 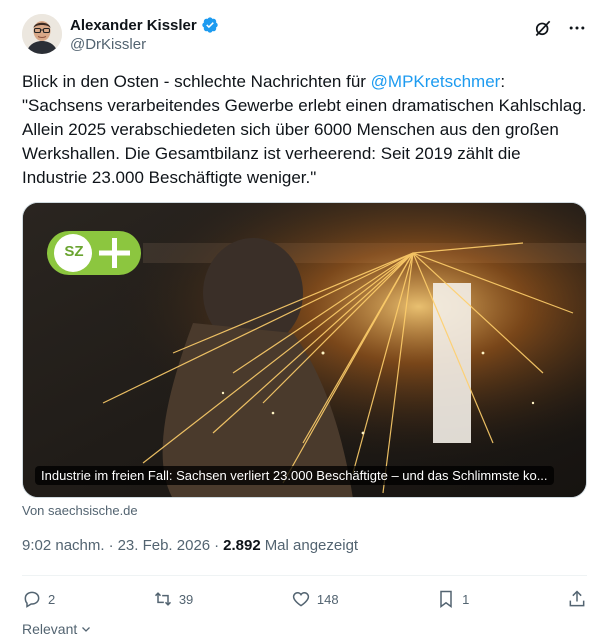 I want to click on like-button: 148, so click(x=315, y=599).